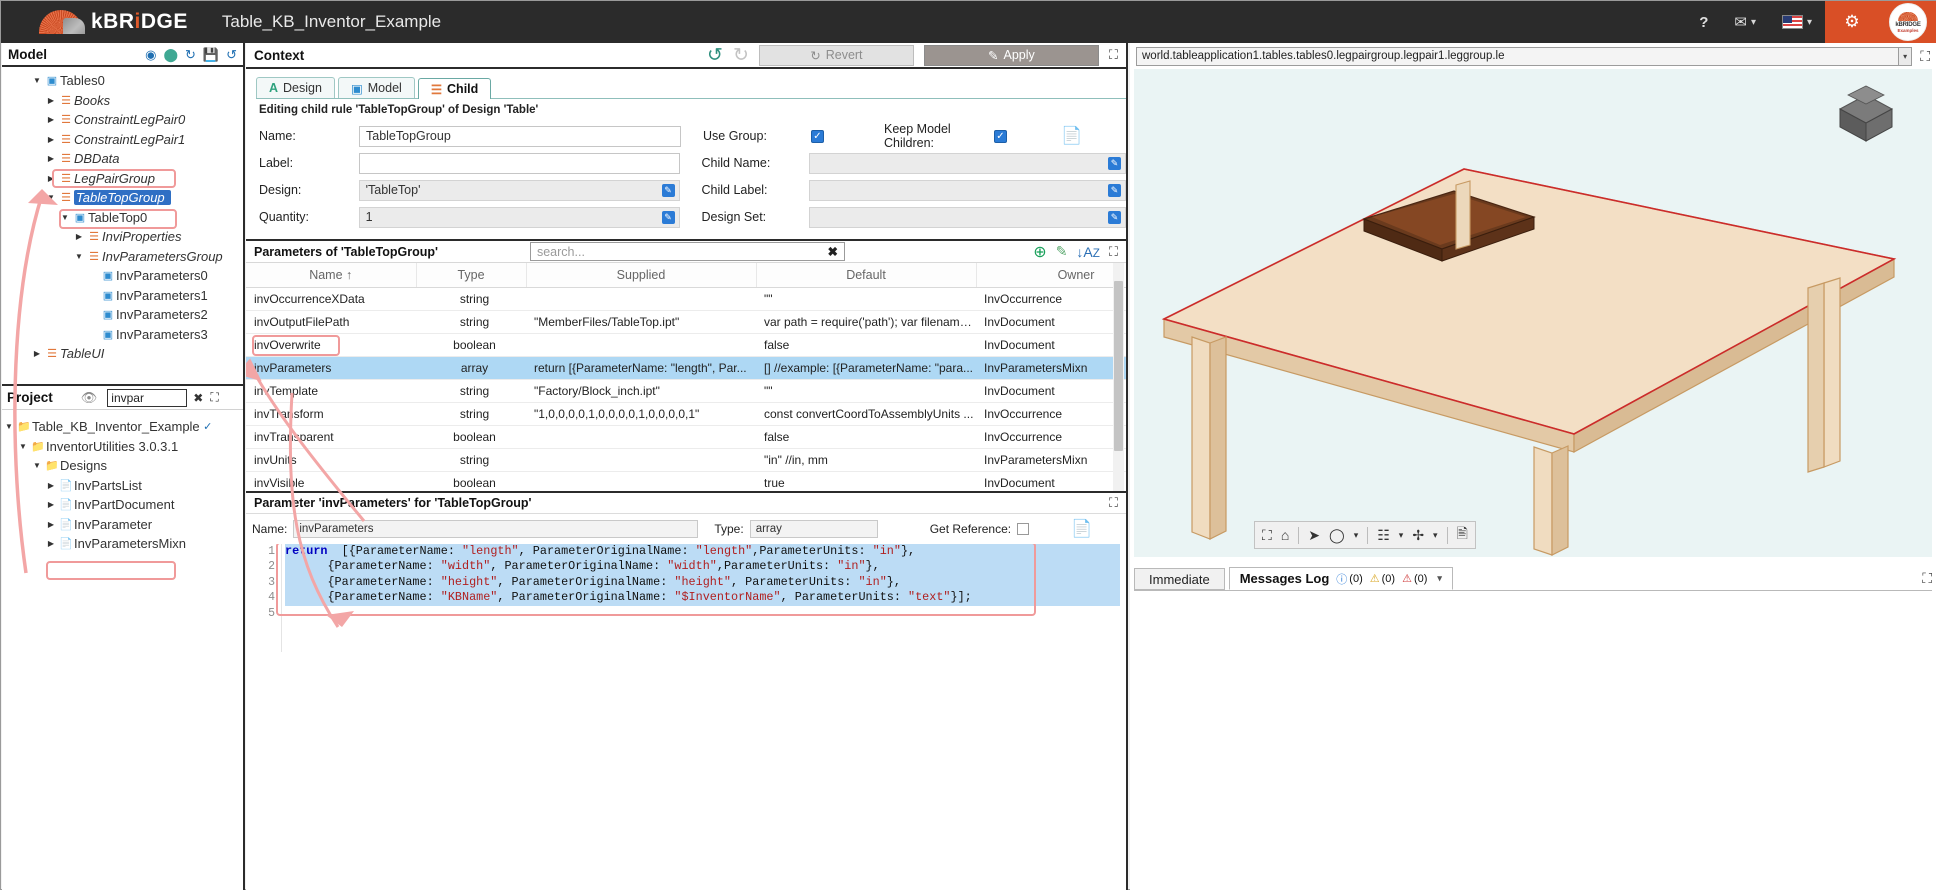 This screenshot has width=1936, height=890. I want to click on tab-model: ▣ Model, so click(376, 87).